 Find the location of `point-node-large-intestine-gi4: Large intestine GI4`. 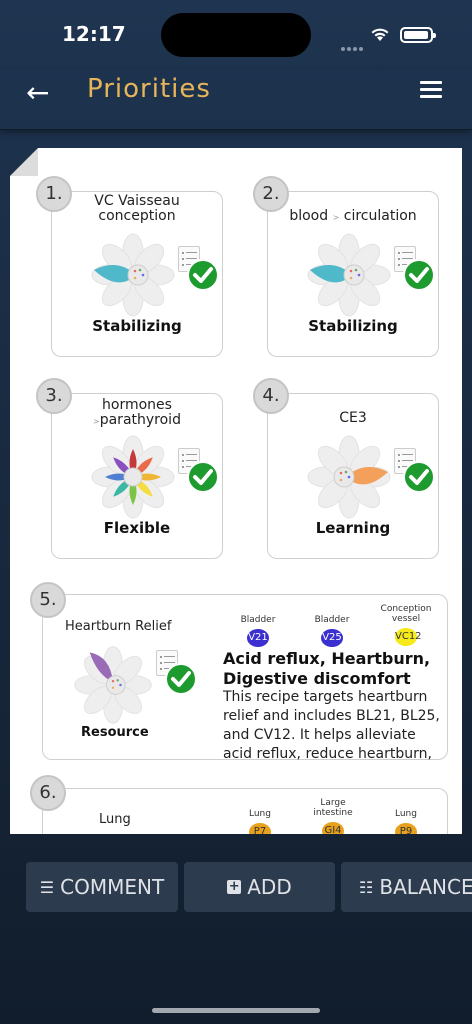

point-node-large-intestine-gi4: Large intestine GI4 is located at coordinates (333, 816).